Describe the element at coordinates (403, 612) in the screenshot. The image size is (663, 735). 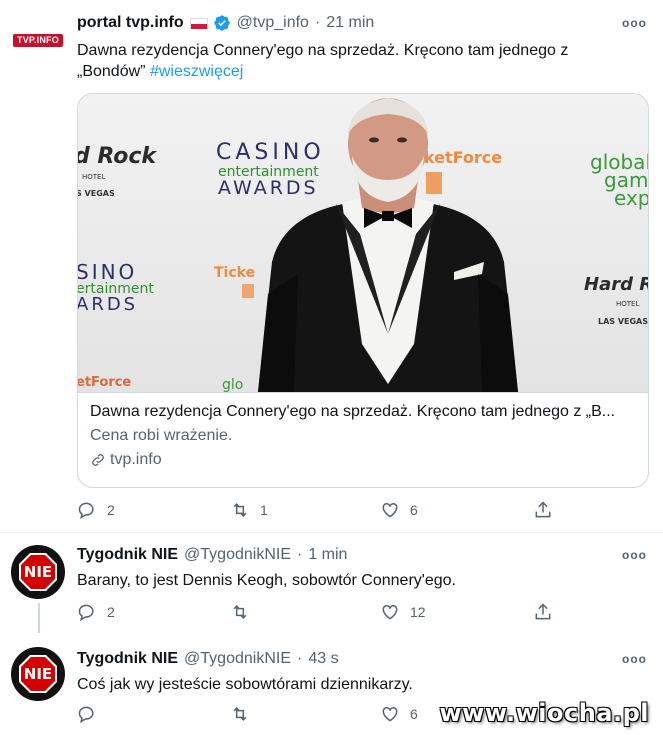
I see `like-button: 12` at that location.